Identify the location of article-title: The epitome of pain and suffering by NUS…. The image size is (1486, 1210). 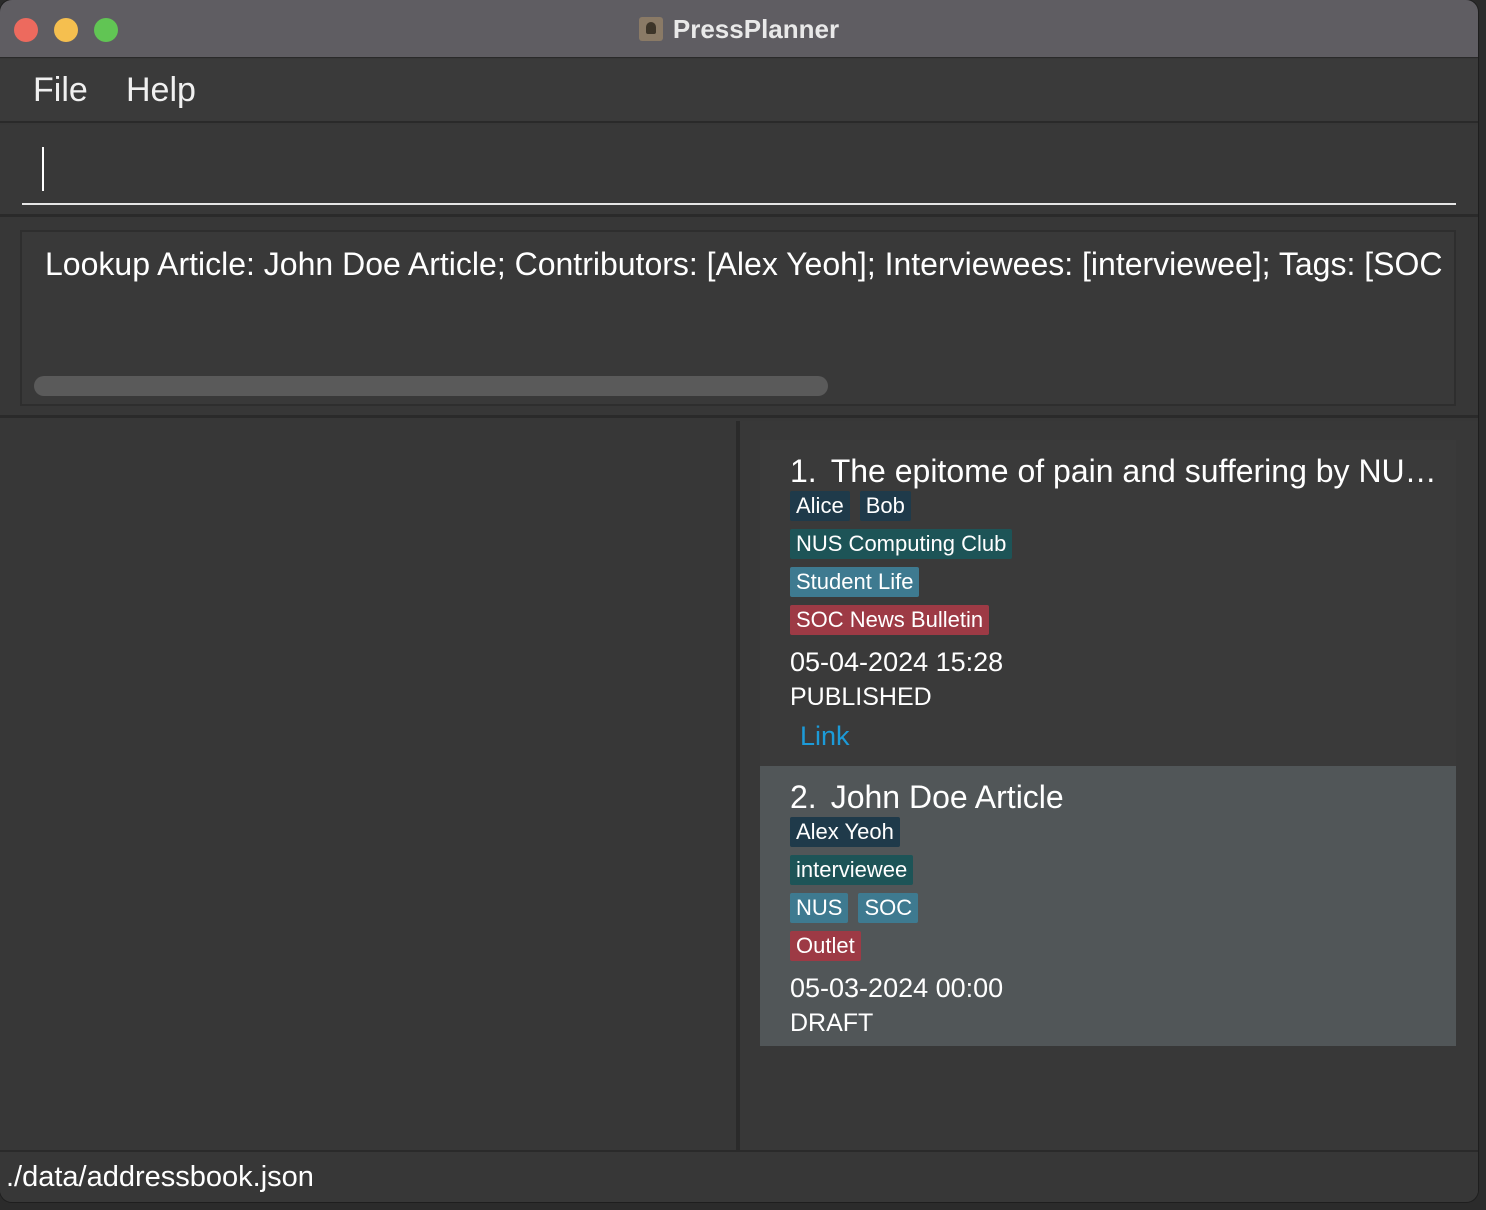
(1135, 471).